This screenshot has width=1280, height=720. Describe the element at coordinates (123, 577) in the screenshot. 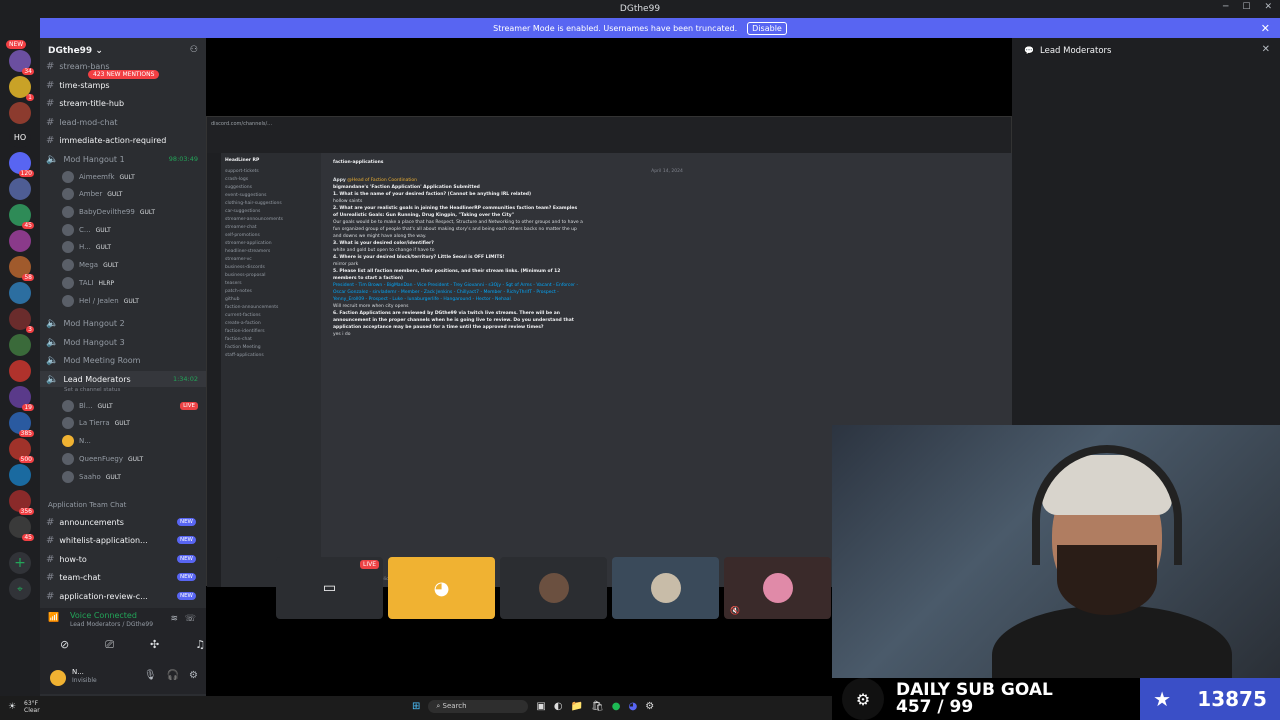

I see `channel-team-chat: # team-chat NEW` at that location.